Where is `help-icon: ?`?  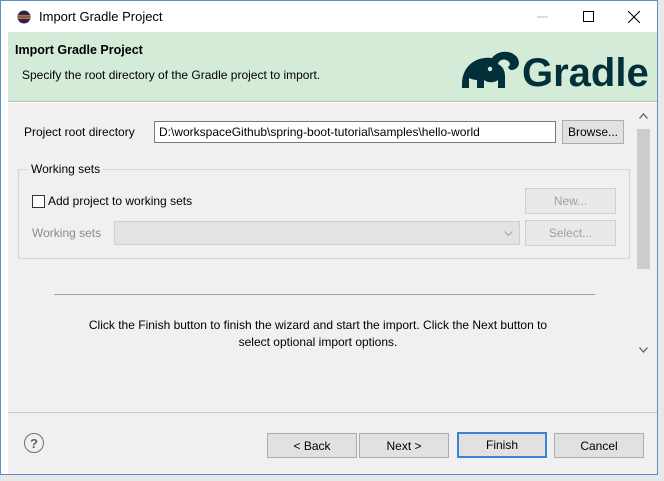 help-icon: ? is located at coordinates (34, 443).